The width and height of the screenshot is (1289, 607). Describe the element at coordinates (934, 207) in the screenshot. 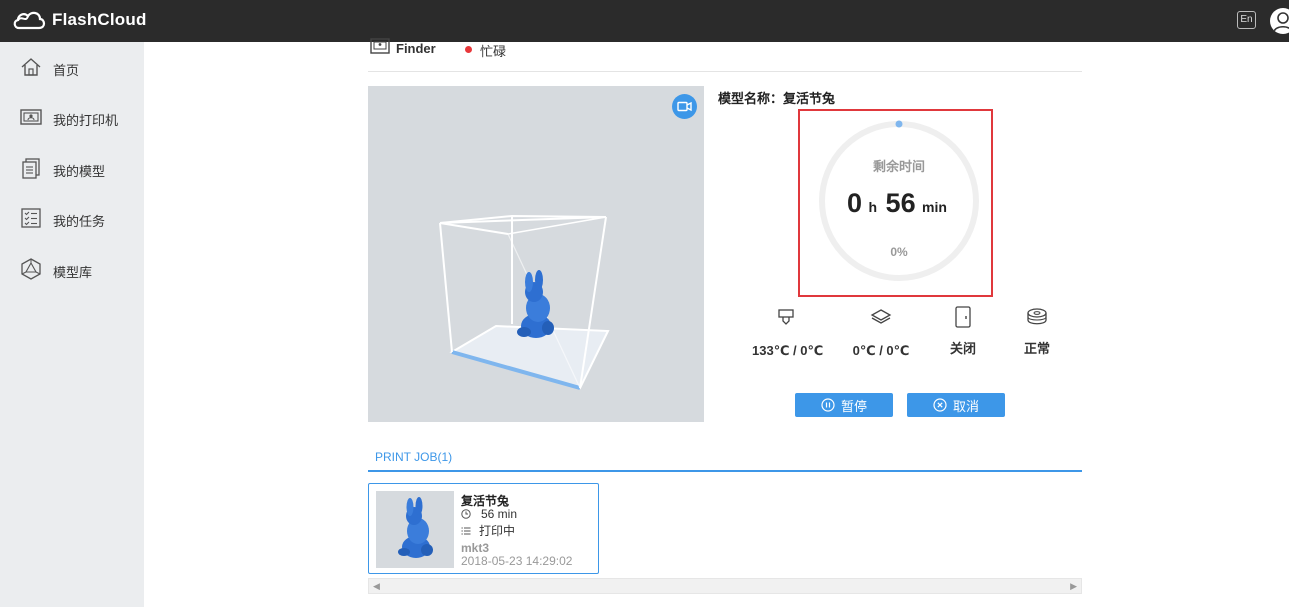

I see `minutes-unit: min` at that location.